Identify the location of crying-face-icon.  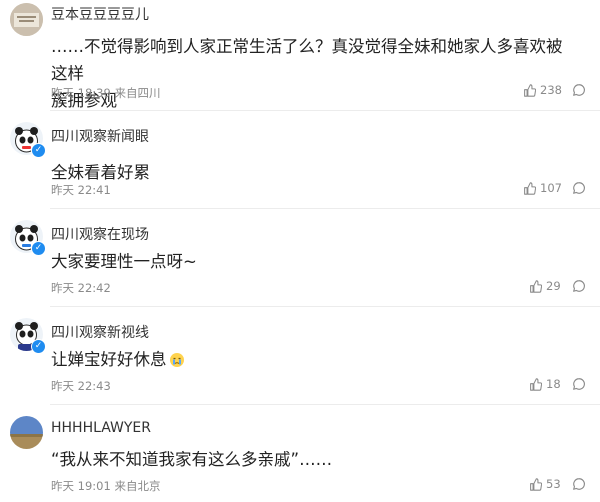
(176, 359).